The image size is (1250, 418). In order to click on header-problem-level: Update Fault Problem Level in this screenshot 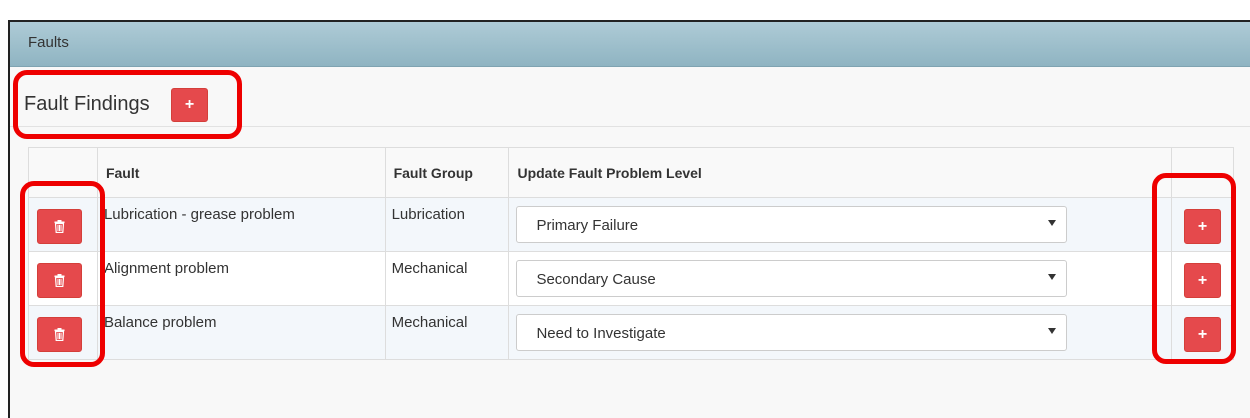, I will do `click(840, 172)`.